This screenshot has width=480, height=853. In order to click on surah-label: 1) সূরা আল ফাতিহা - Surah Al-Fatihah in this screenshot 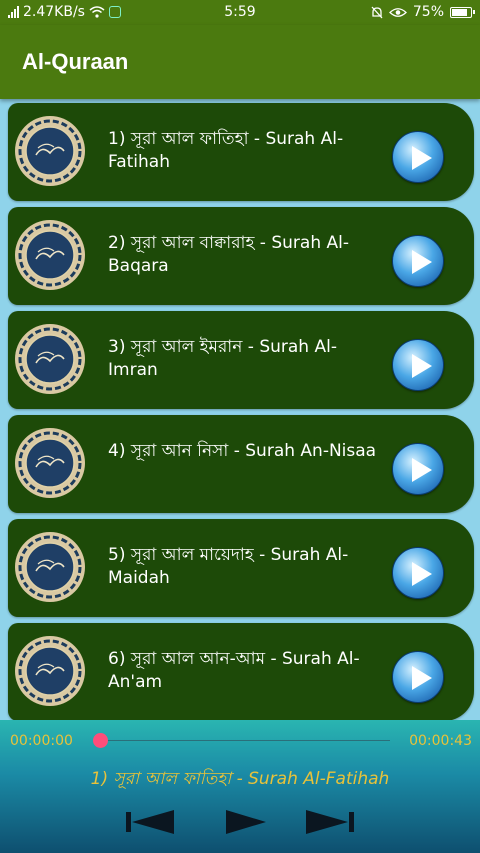, I will do `click(226, 150)`.